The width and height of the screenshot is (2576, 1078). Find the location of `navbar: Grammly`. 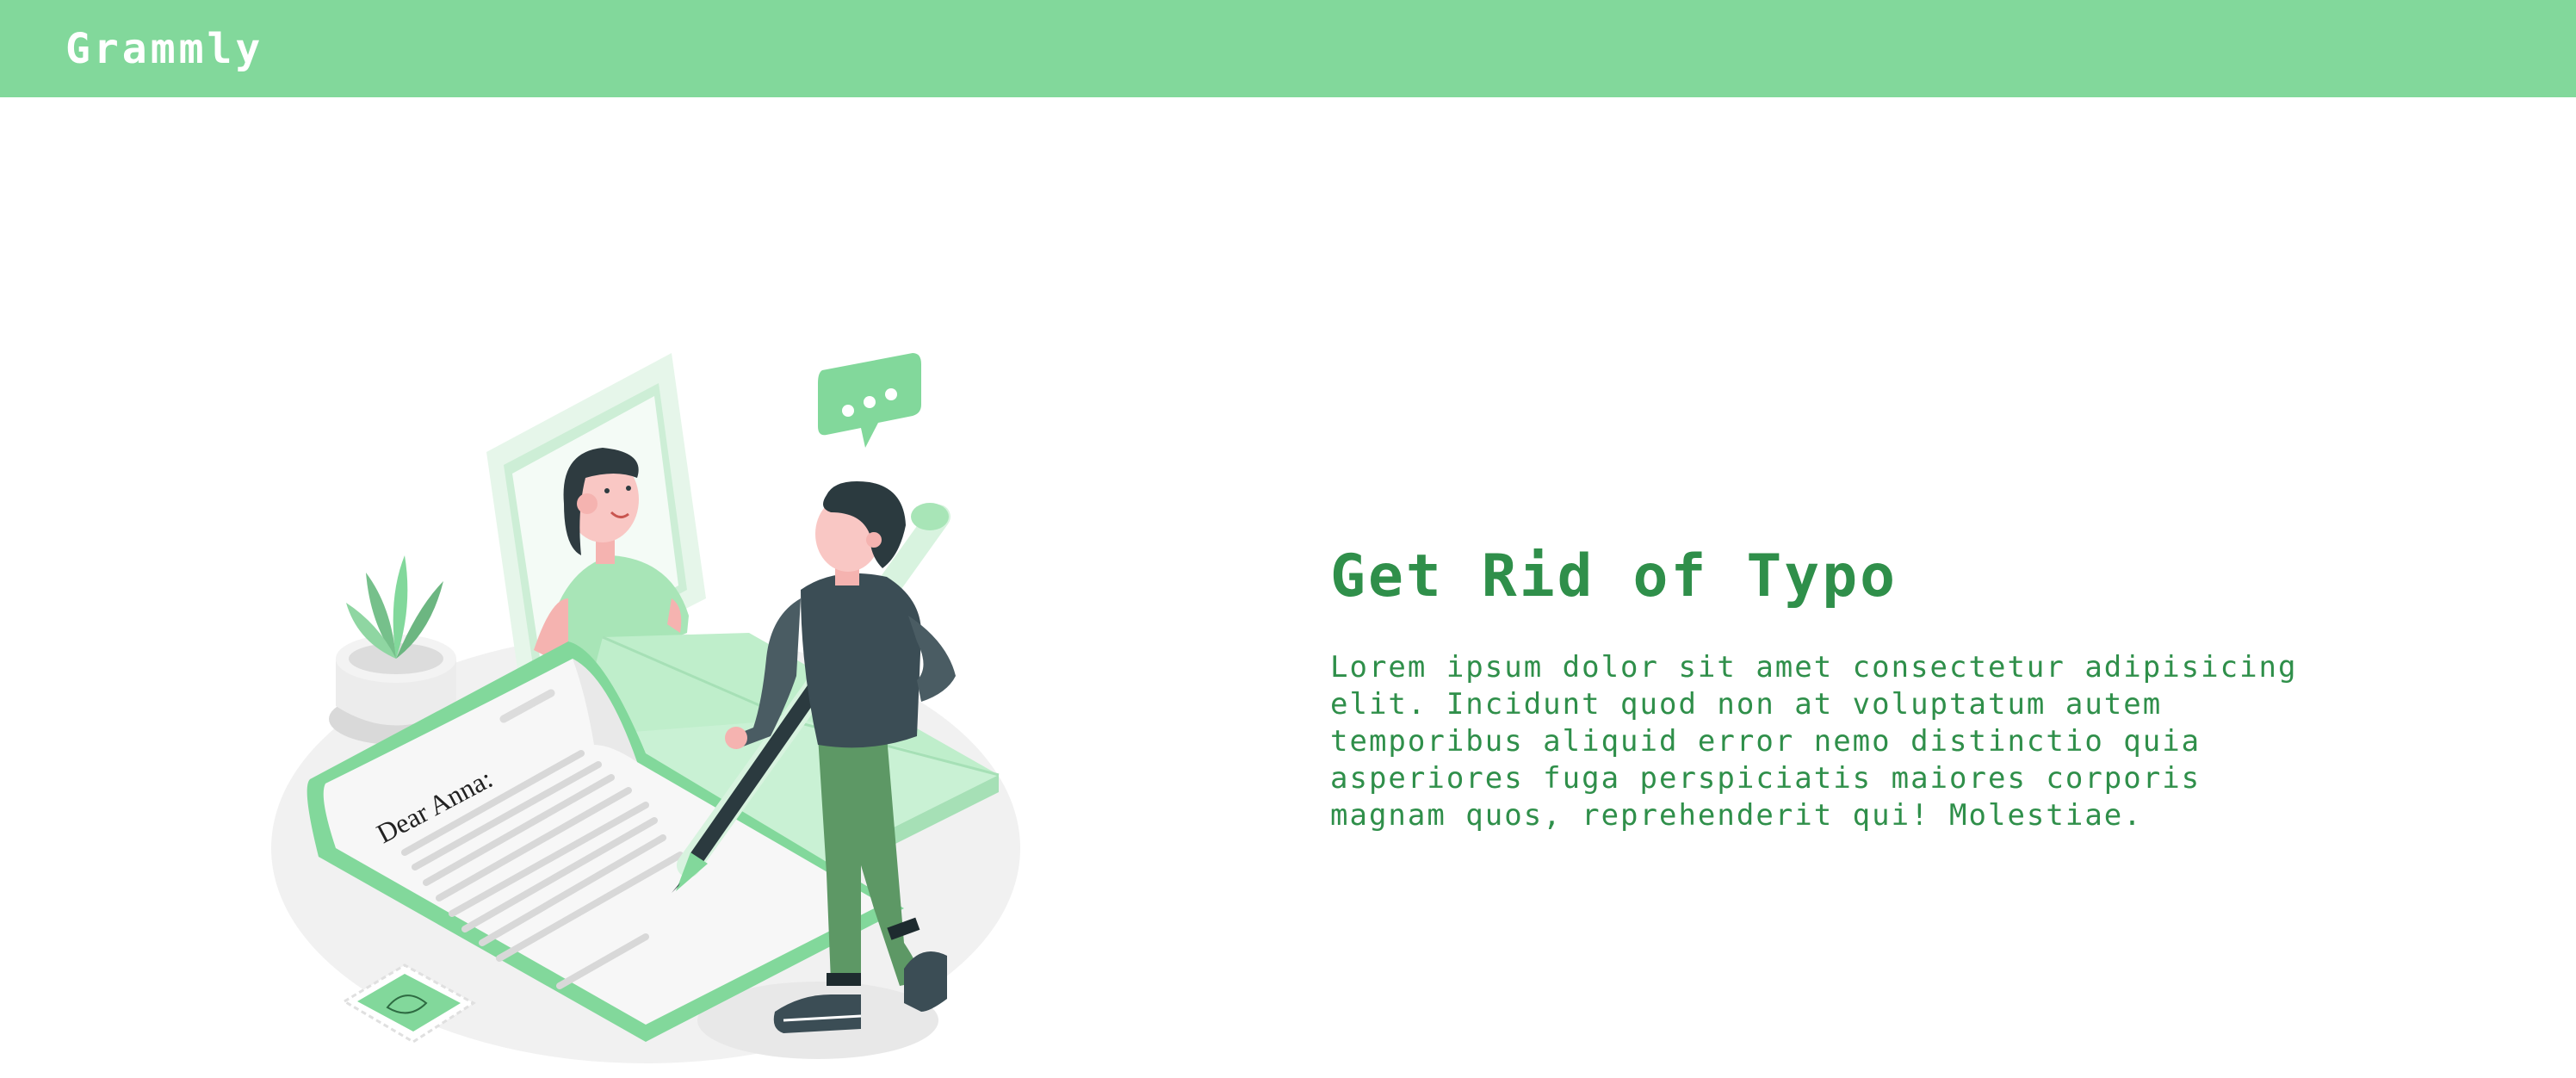

navbar: Grammly is located at coordinates (1288, 48).